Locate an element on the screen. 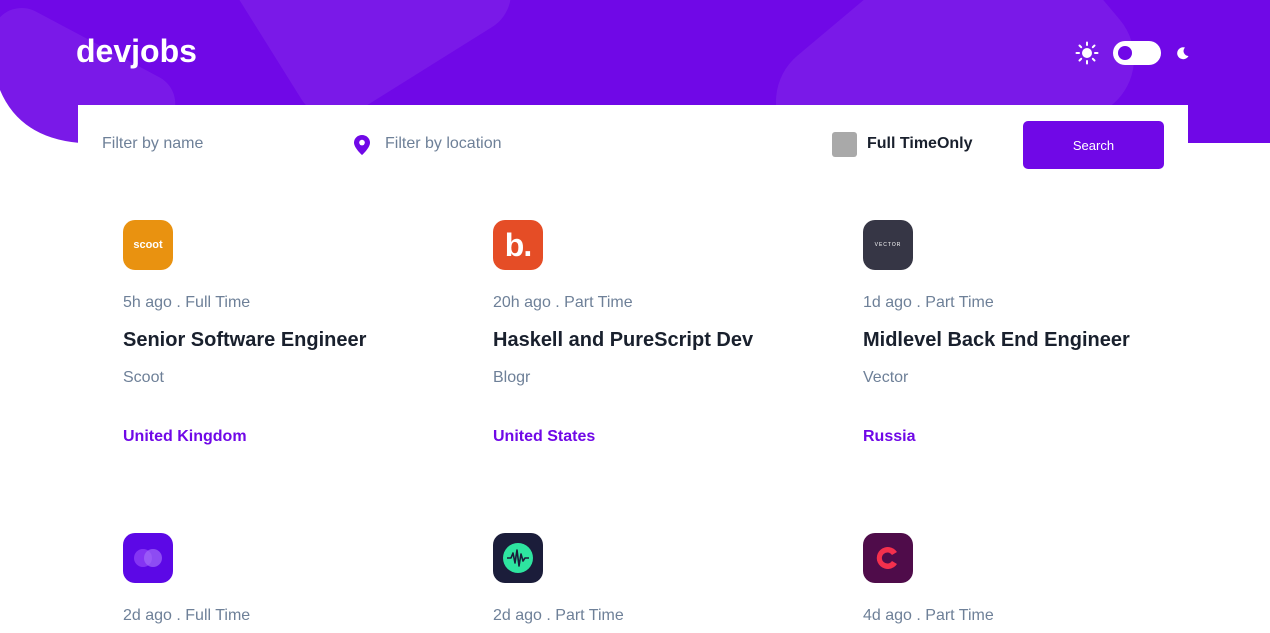 The width and height of the screenshot is (1270, 633). job-card: 4d ago . Part Time is located at coordinates (1028, 583).